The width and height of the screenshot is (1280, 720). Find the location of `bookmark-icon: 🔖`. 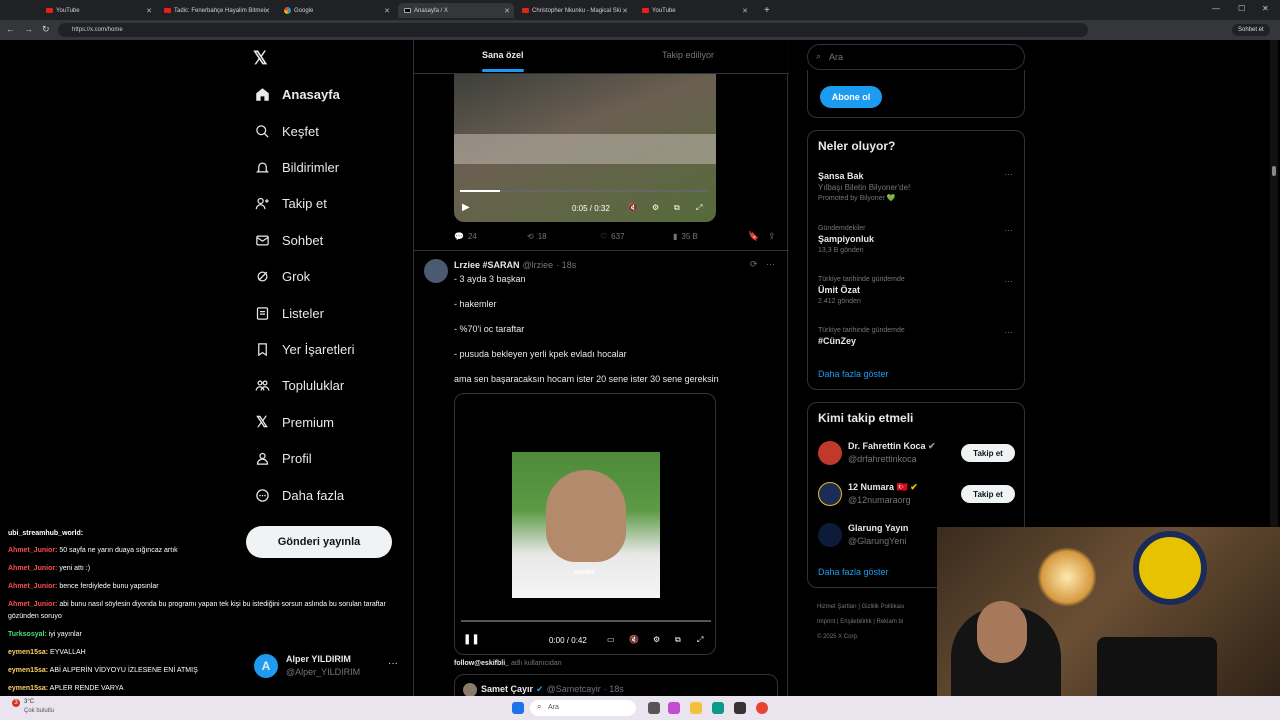

bookmark-icon: 🔖 is located at coordinates (753, 236).